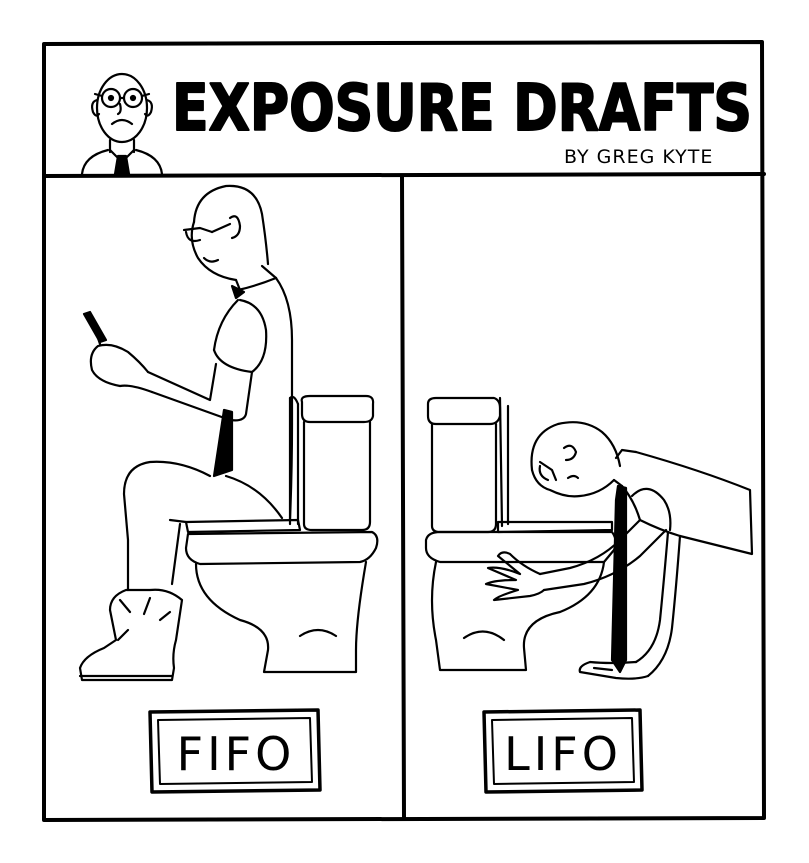  What do you see at coordinates (236, 754) in the screenshot?
I see `caption-fifo: FIFO` at bounding box center [236, 754].